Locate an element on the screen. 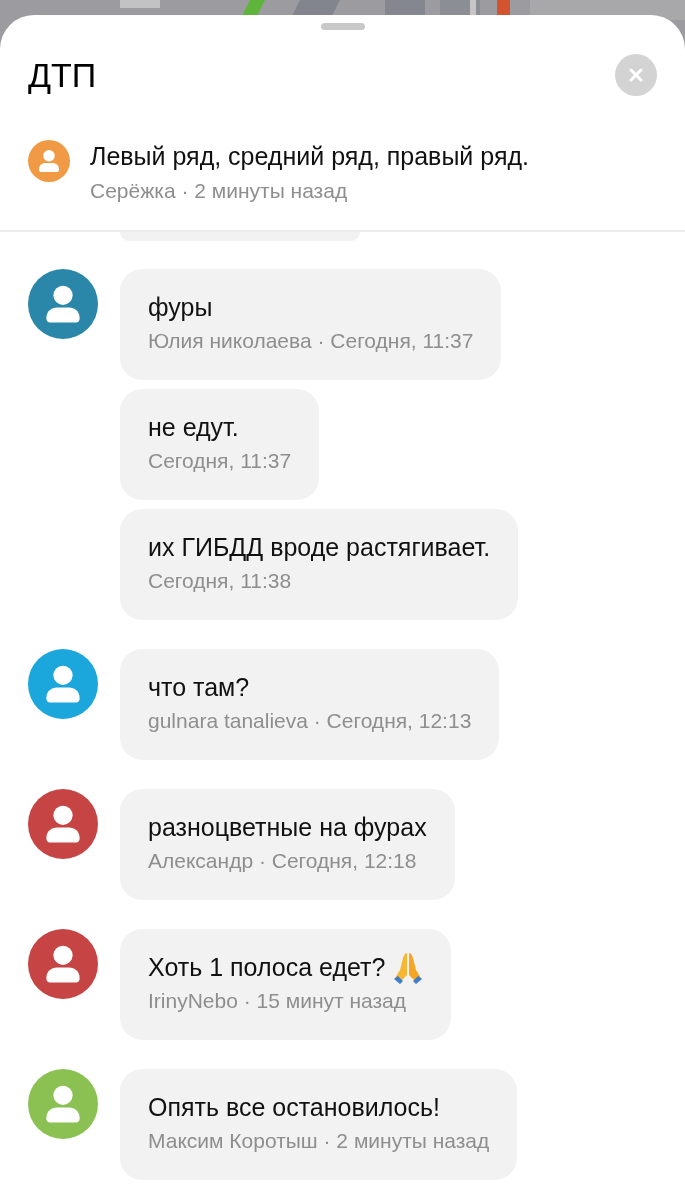  drag-handle is located at coordinates (342, 26).